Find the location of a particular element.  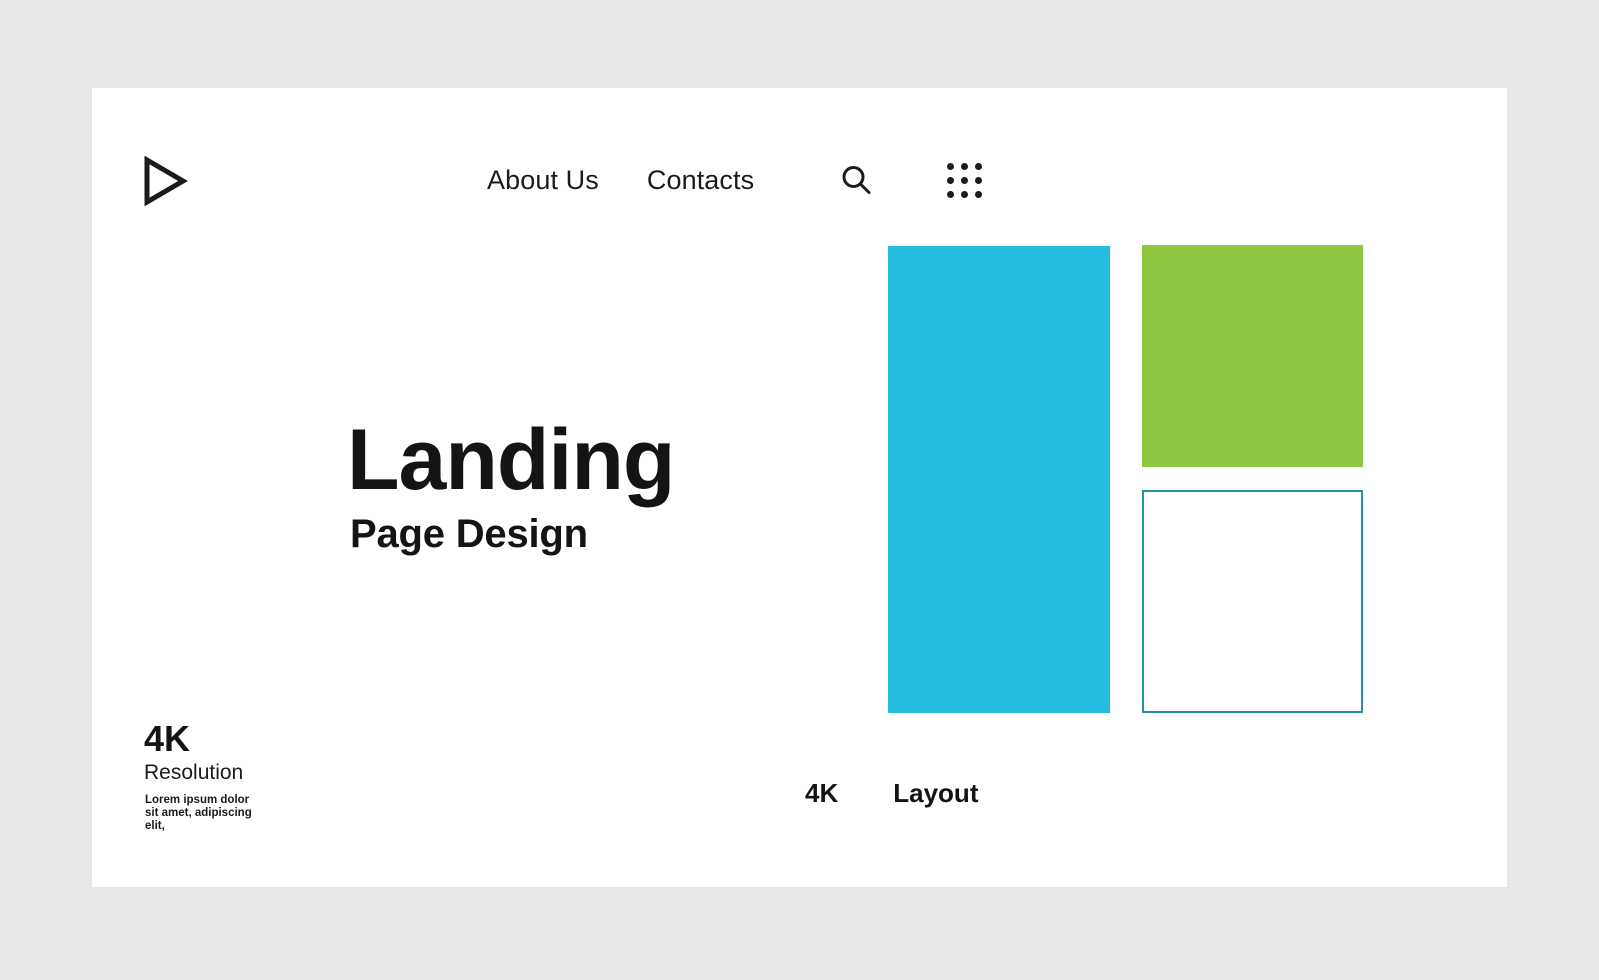

nav-item-contacts: Contacts is located at coordinates (700, 180).